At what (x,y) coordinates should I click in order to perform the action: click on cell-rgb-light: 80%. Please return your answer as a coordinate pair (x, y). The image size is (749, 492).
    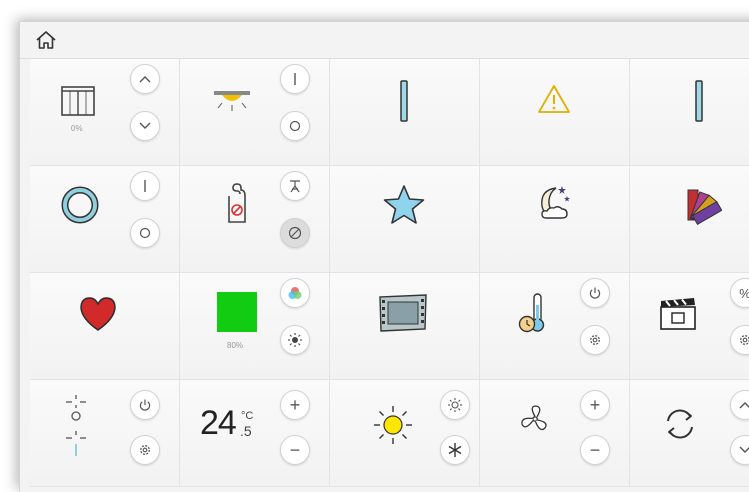
    Looking at the image, I should click on (255, 326).